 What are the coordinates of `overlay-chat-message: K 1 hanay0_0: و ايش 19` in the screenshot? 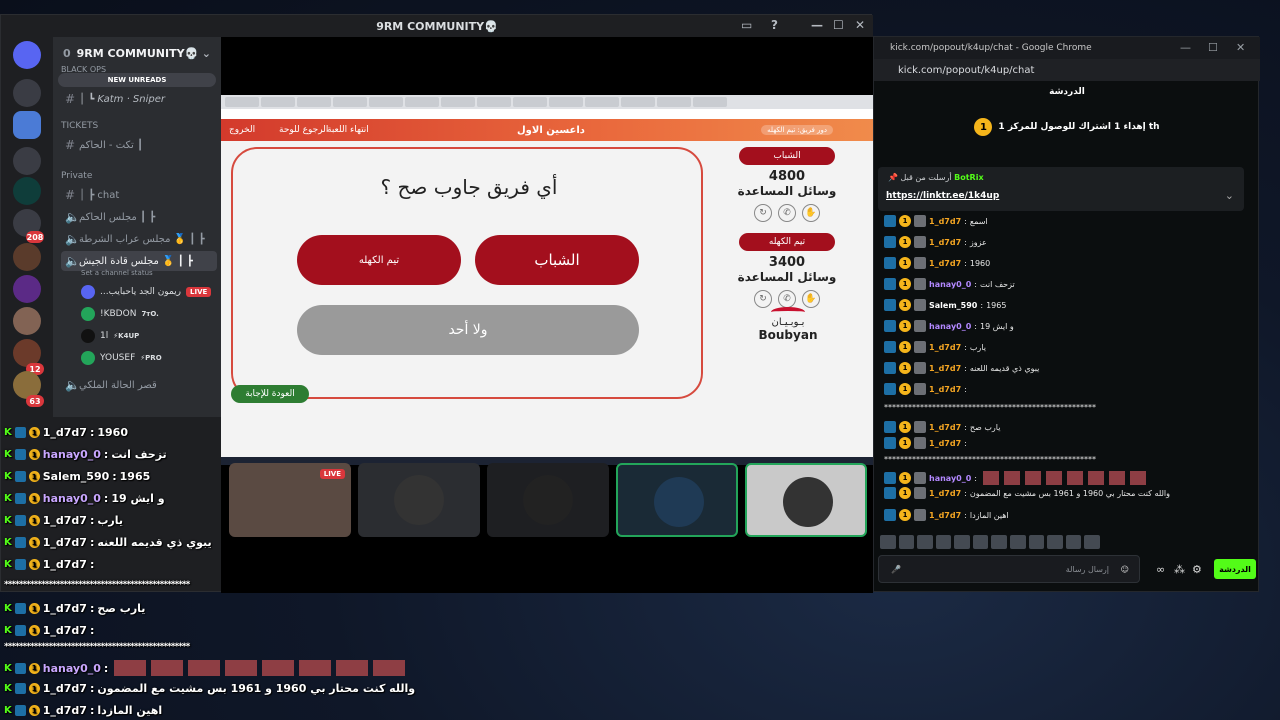 It's located at (84, 498).